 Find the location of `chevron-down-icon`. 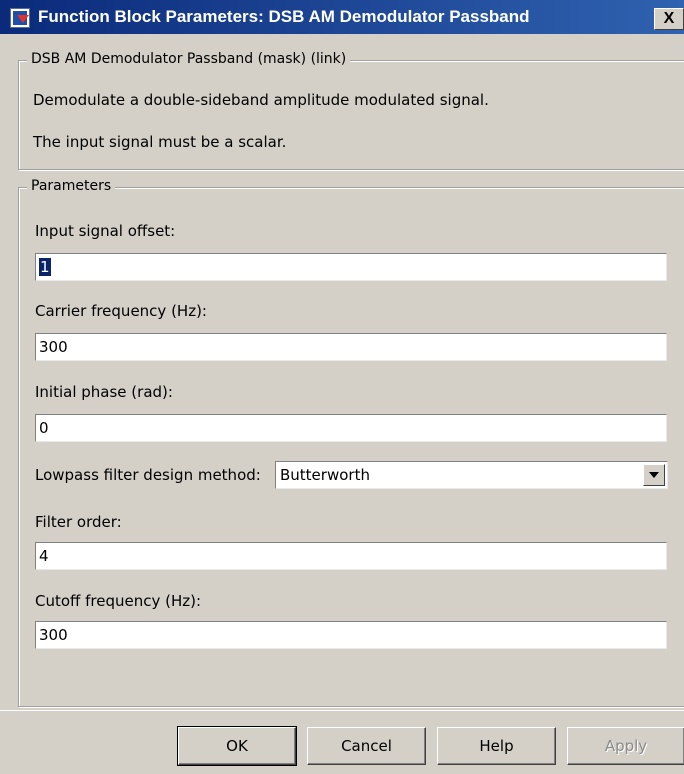

chevron-down-icon is located at coordinates (654, 475).